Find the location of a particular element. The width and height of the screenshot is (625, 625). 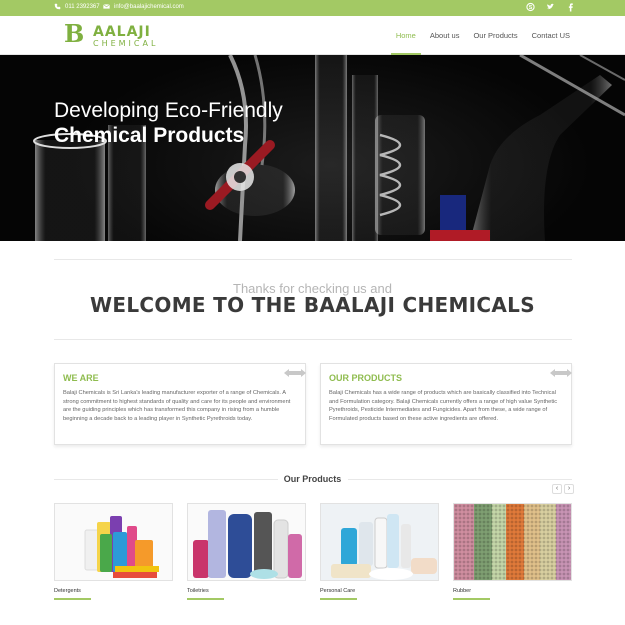

nav-contact-us: Contact US is located at coordinates (551, 36).